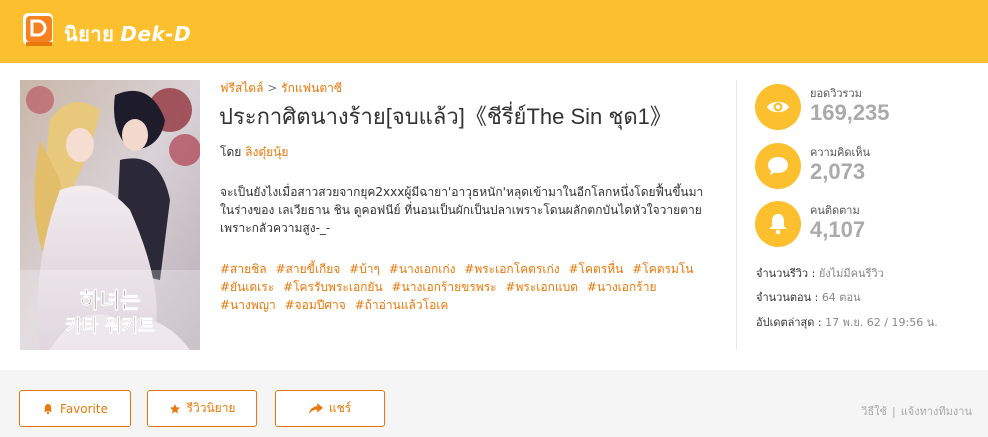 The image size is (988, 437). I want to click on site-header: นิยาย Dek-D, so click(494, 31).